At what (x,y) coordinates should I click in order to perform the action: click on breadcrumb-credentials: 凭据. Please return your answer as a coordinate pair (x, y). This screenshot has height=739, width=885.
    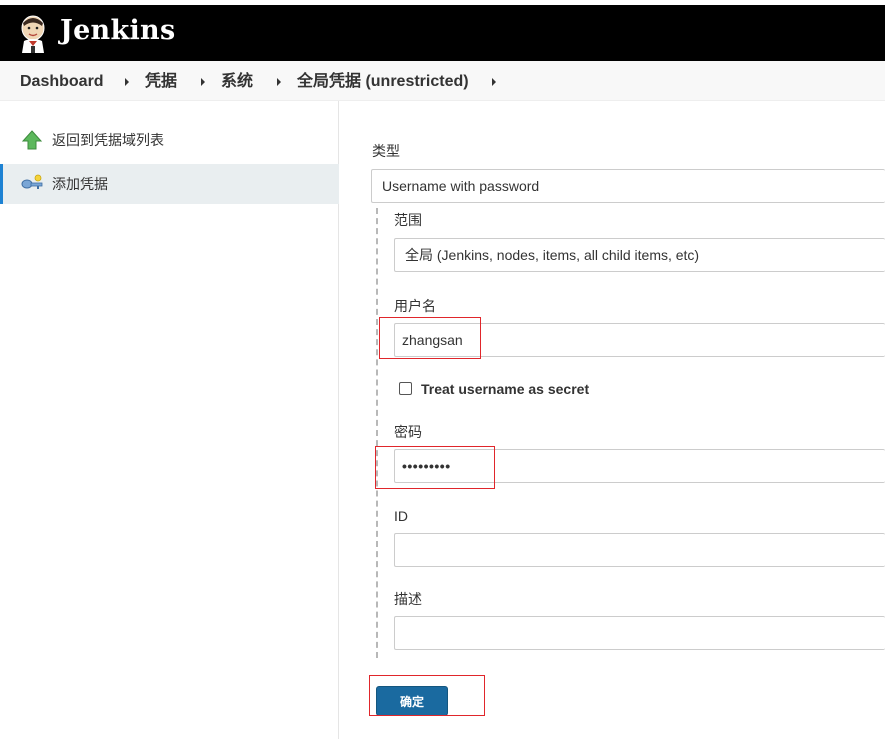
    Looking at the image, I should click on (161, 82).